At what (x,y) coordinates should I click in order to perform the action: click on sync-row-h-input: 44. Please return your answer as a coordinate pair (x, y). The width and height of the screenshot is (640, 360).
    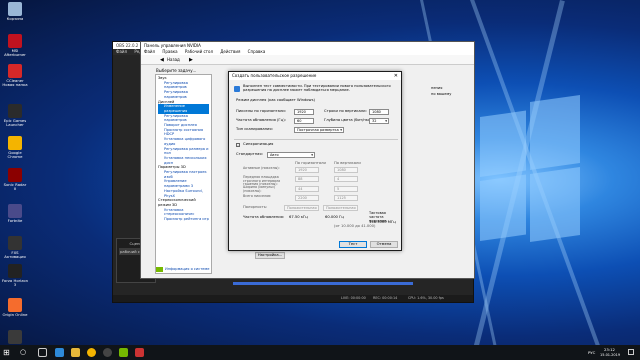
    Looking at the image, I should click on (307, 189).